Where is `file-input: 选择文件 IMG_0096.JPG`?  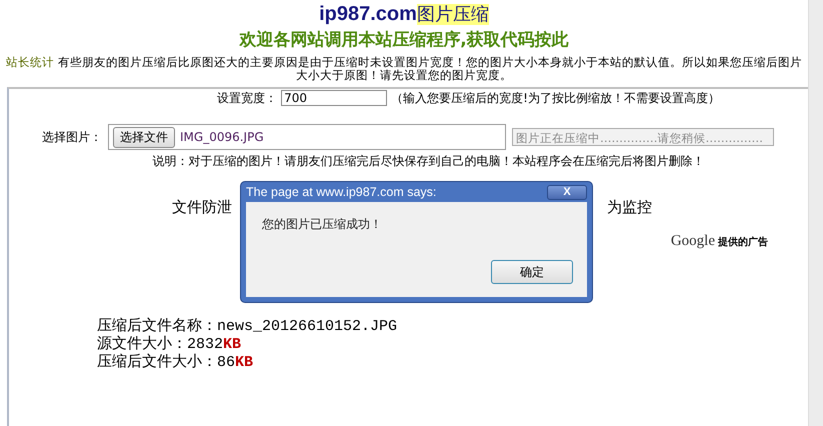 file-input: 选择文件 IMG_0096.JPG is located at coordinates (307, 137).